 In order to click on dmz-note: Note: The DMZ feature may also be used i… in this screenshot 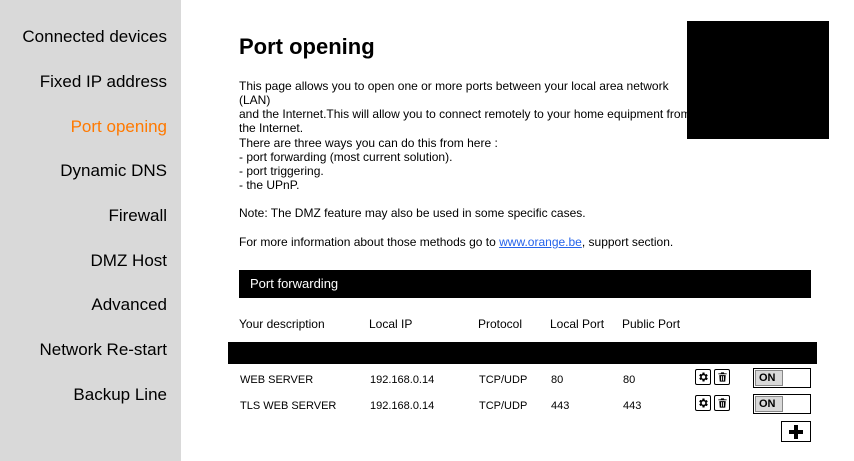, I will do `click(412, 213)`.